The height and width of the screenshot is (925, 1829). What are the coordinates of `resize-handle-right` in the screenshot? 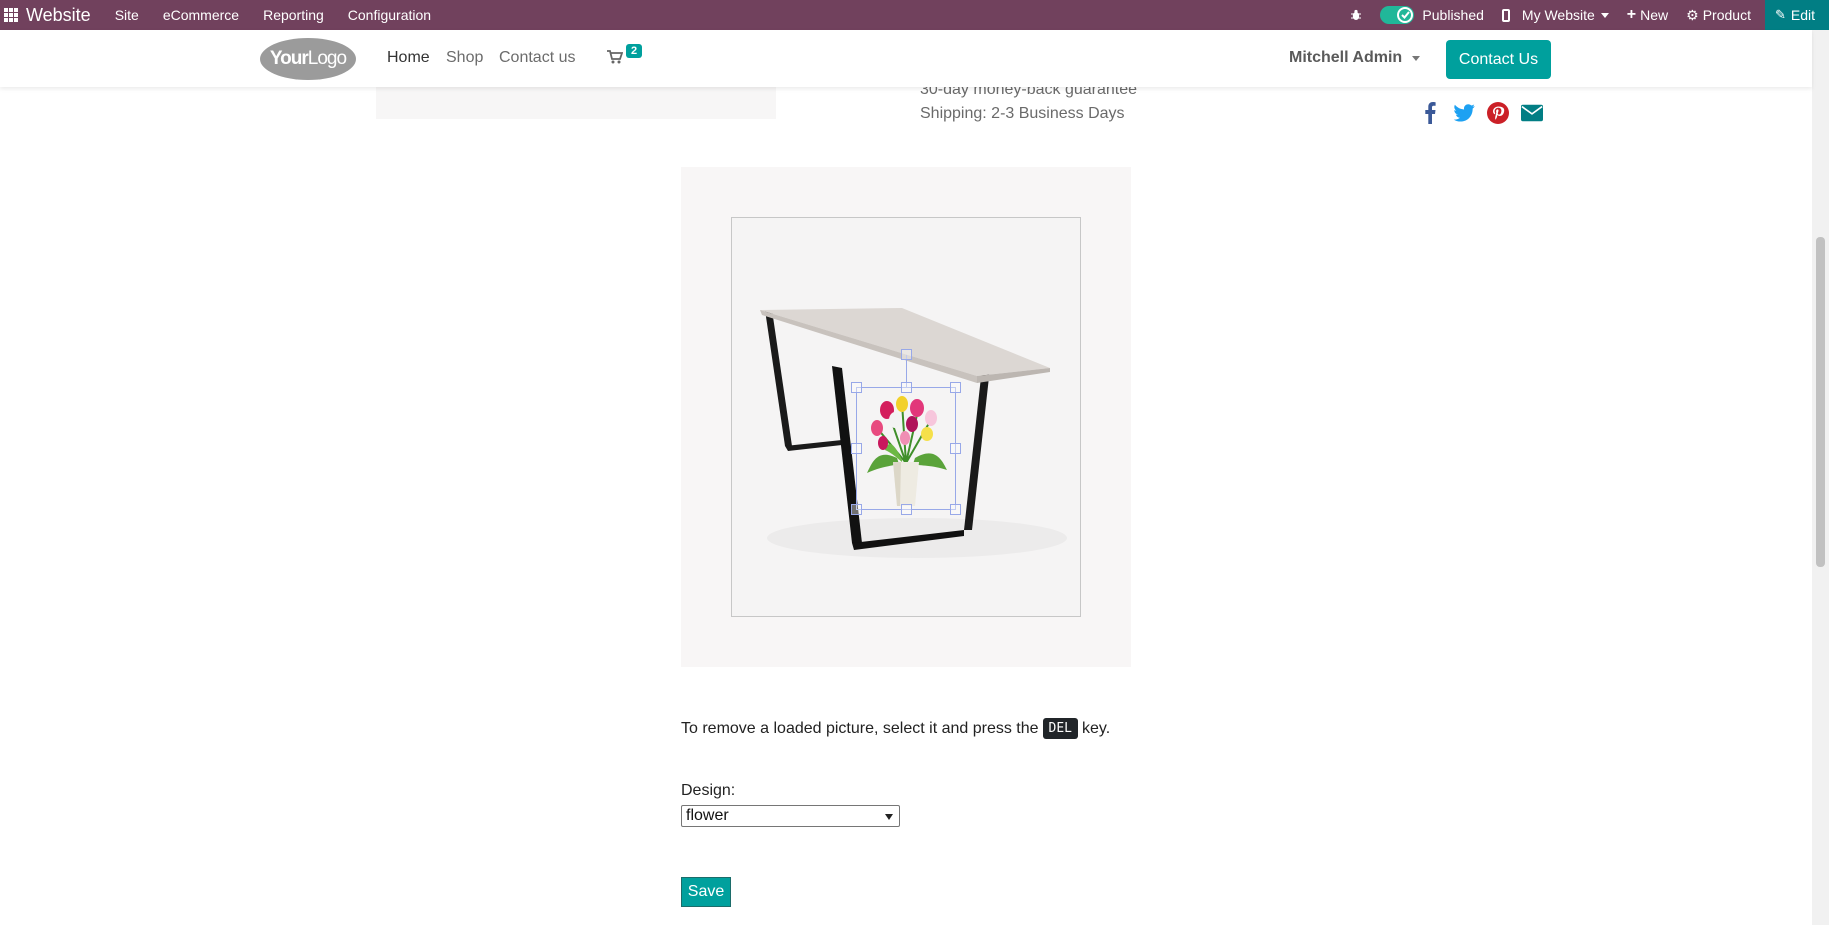 It's located at (955, 448).